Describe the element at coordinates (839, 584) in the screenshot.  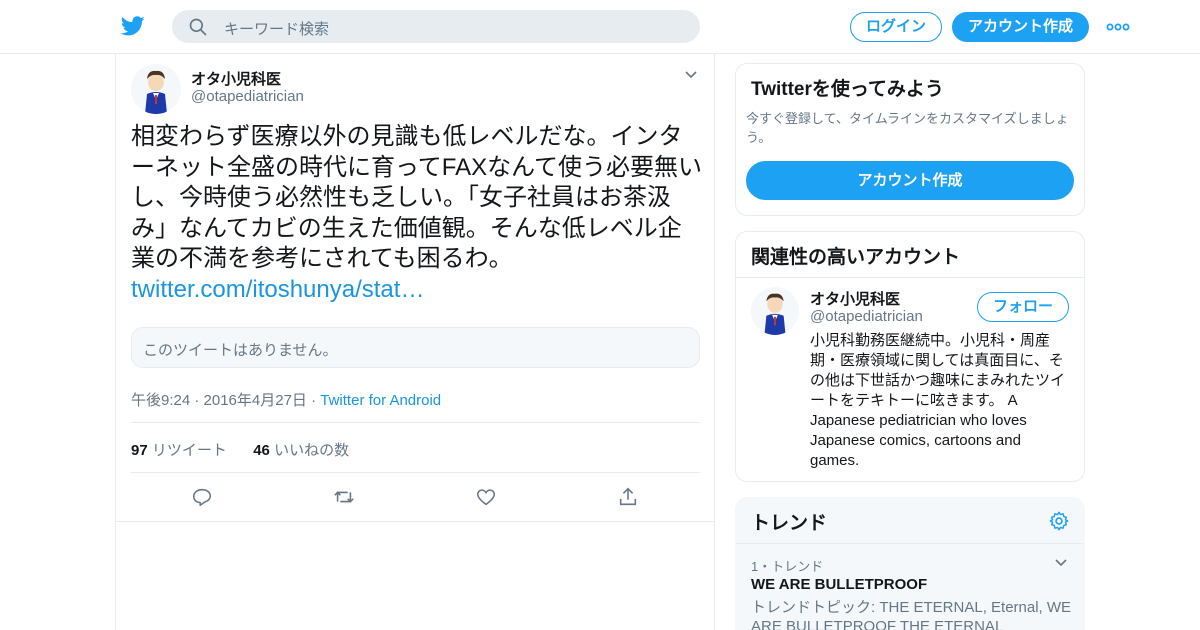
I see `trend-name: WE ARE BULLETPROOF` at that location.